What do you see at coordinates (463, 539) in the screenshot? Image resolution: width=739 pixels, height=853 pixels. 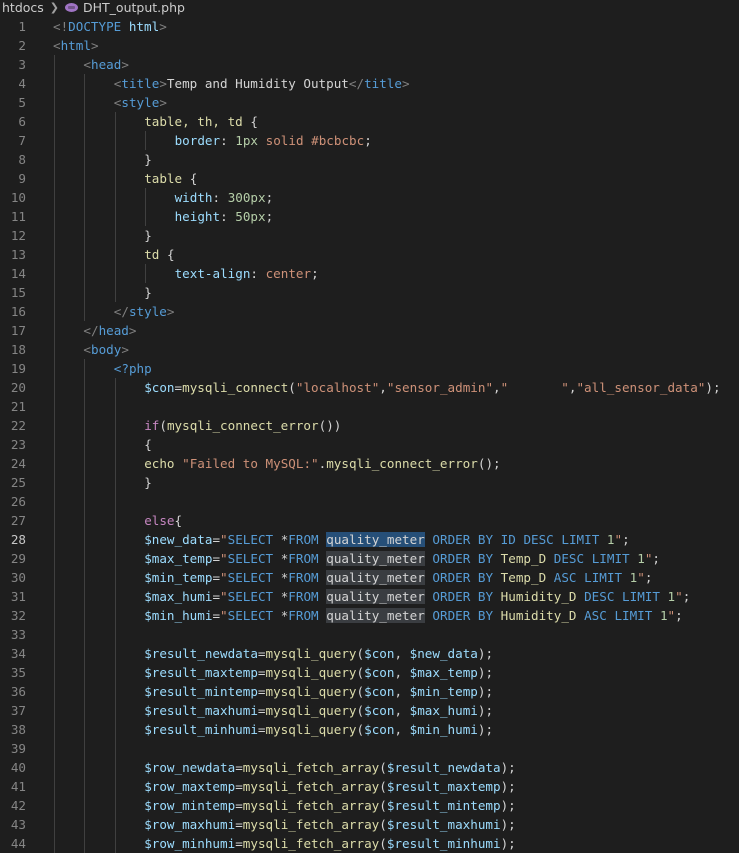 I see `code-token: ORDER BY` at bounding box center [463, 539].